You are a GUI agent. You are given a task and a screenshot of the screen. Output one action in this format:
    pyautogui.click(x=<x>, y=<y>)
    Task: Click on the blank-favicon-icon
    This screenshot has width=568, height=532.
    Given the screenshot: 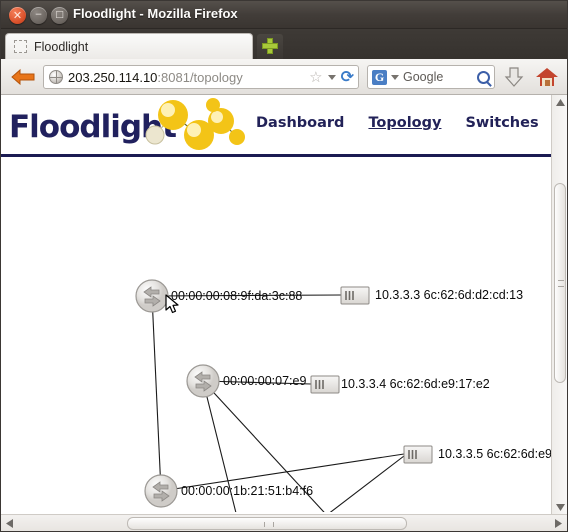 What is the action you would take?
    pyautogui.click(x=20, y=46)
    